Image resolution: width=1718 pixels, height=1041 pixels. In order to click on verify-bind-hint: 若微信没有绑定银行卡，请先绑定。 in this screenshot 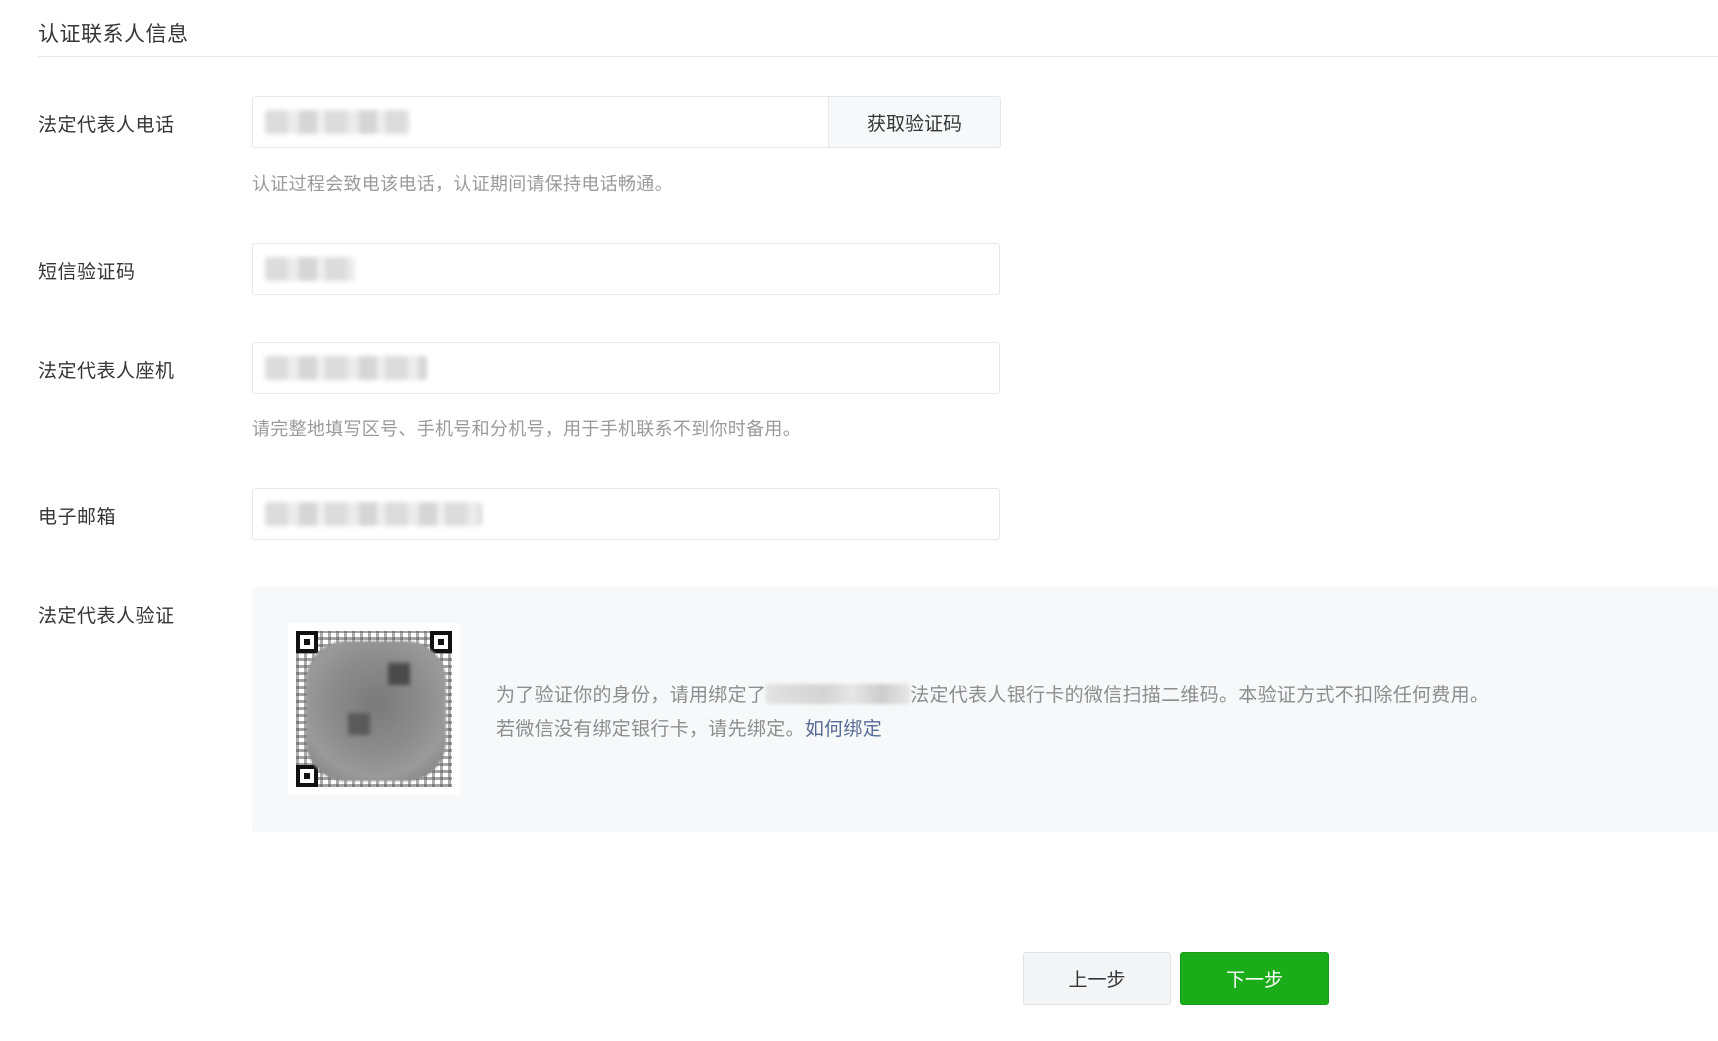, I will do `click(650, 729)`.